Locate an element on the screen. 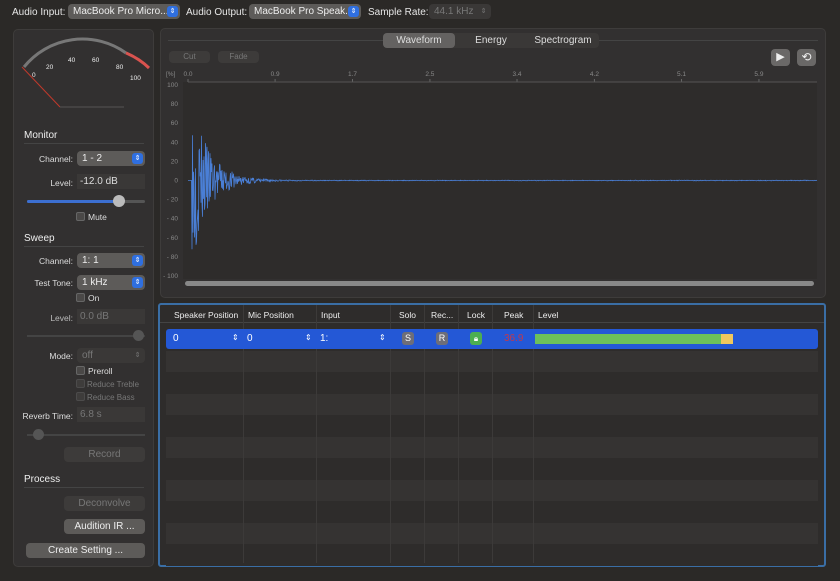  y-tick-label: 0 is located at coordinates (176, 181).